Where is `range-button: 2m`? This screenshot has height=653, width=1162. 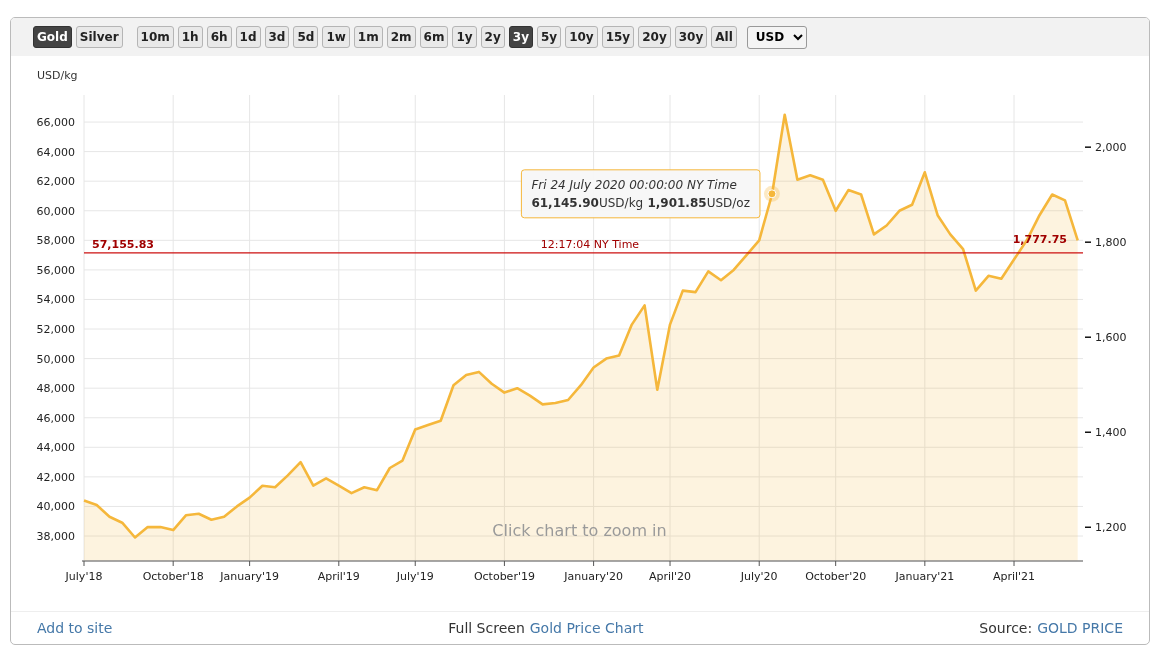 range-button: 2m is located at coordinates (401, 37).